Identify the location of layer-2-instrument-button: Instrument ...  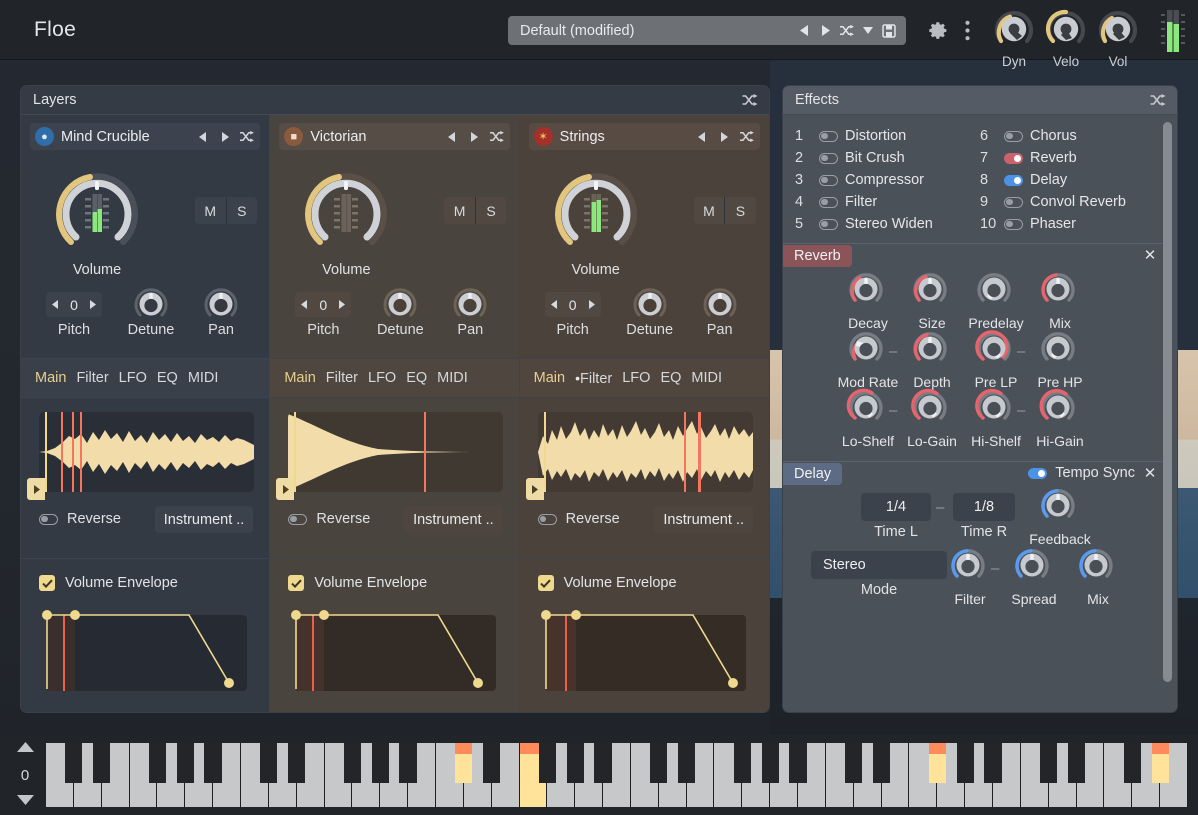
(453, 519).